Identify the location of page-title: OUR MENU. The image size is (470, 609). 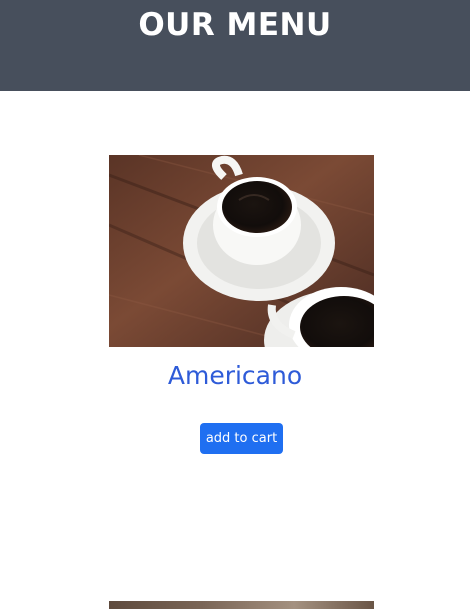
(235, 25).